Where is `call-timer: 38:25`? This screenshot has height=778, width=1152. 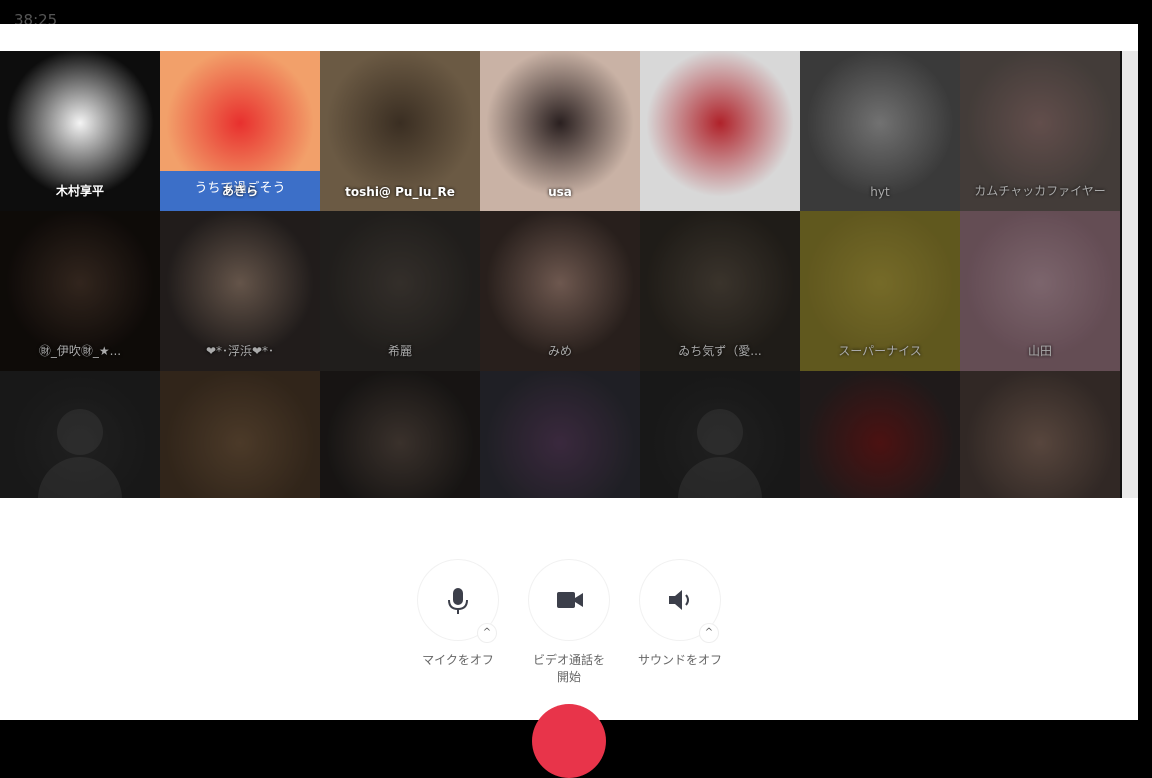 call-timer: 38:25 is located at coordinates (36, 18).